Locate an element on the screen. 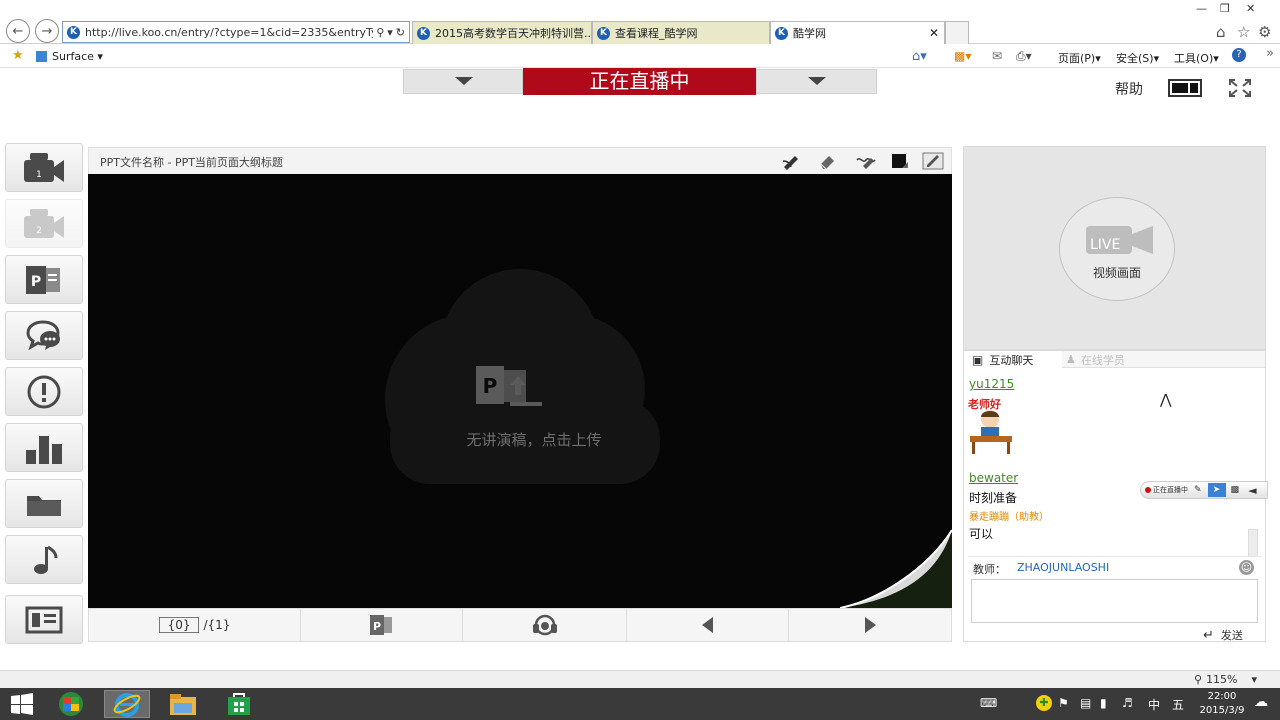 The height and width of the screenshot is (720, 1280). upload-hint: 无讲演稿，点击上传 is located at coordinates (534, 439).